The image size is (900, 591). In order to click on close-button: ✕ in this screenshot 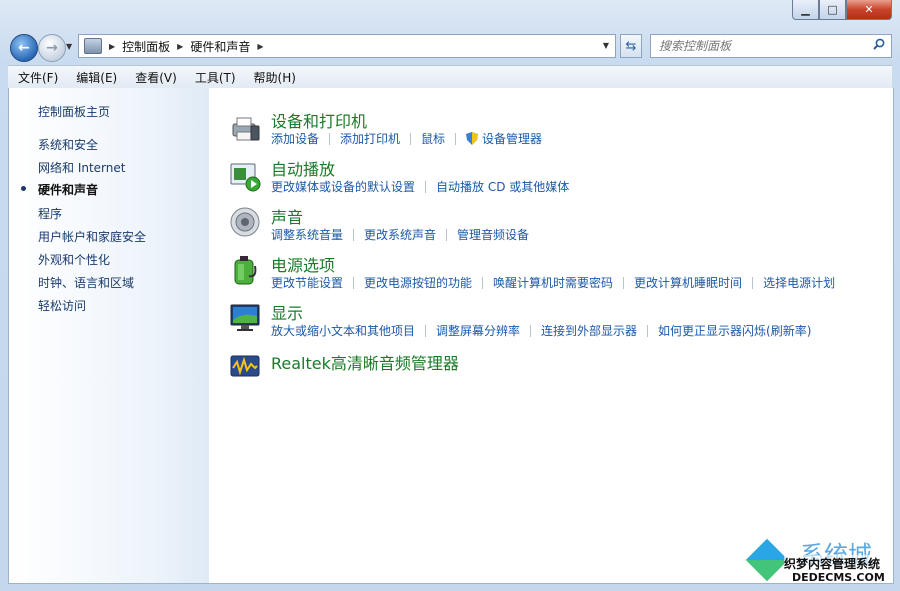, I will do `click(869, 10)`.